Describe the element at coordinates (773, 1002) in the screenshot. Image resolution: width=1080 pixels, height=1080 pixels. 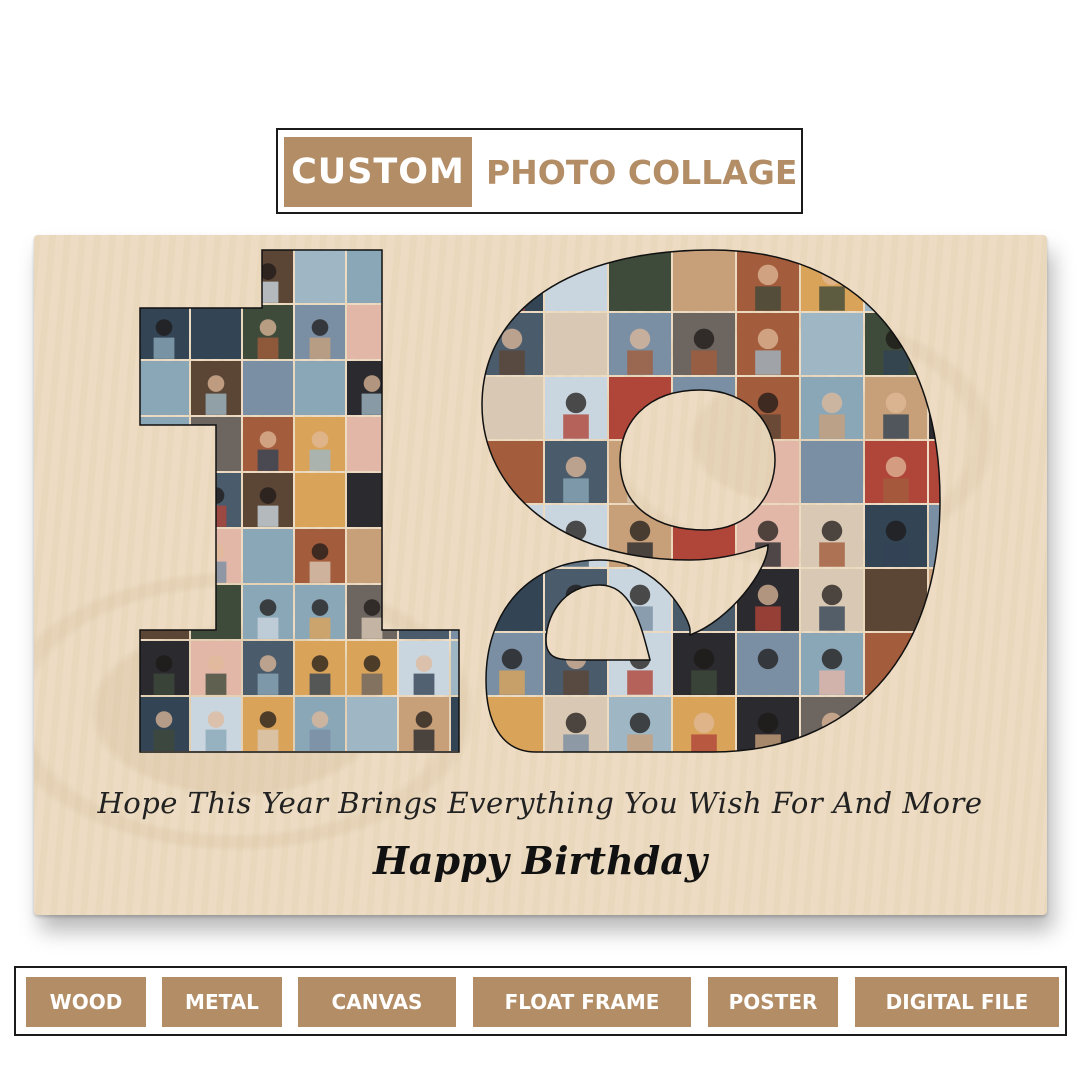
I see `option-poster: POSTER` at that location.